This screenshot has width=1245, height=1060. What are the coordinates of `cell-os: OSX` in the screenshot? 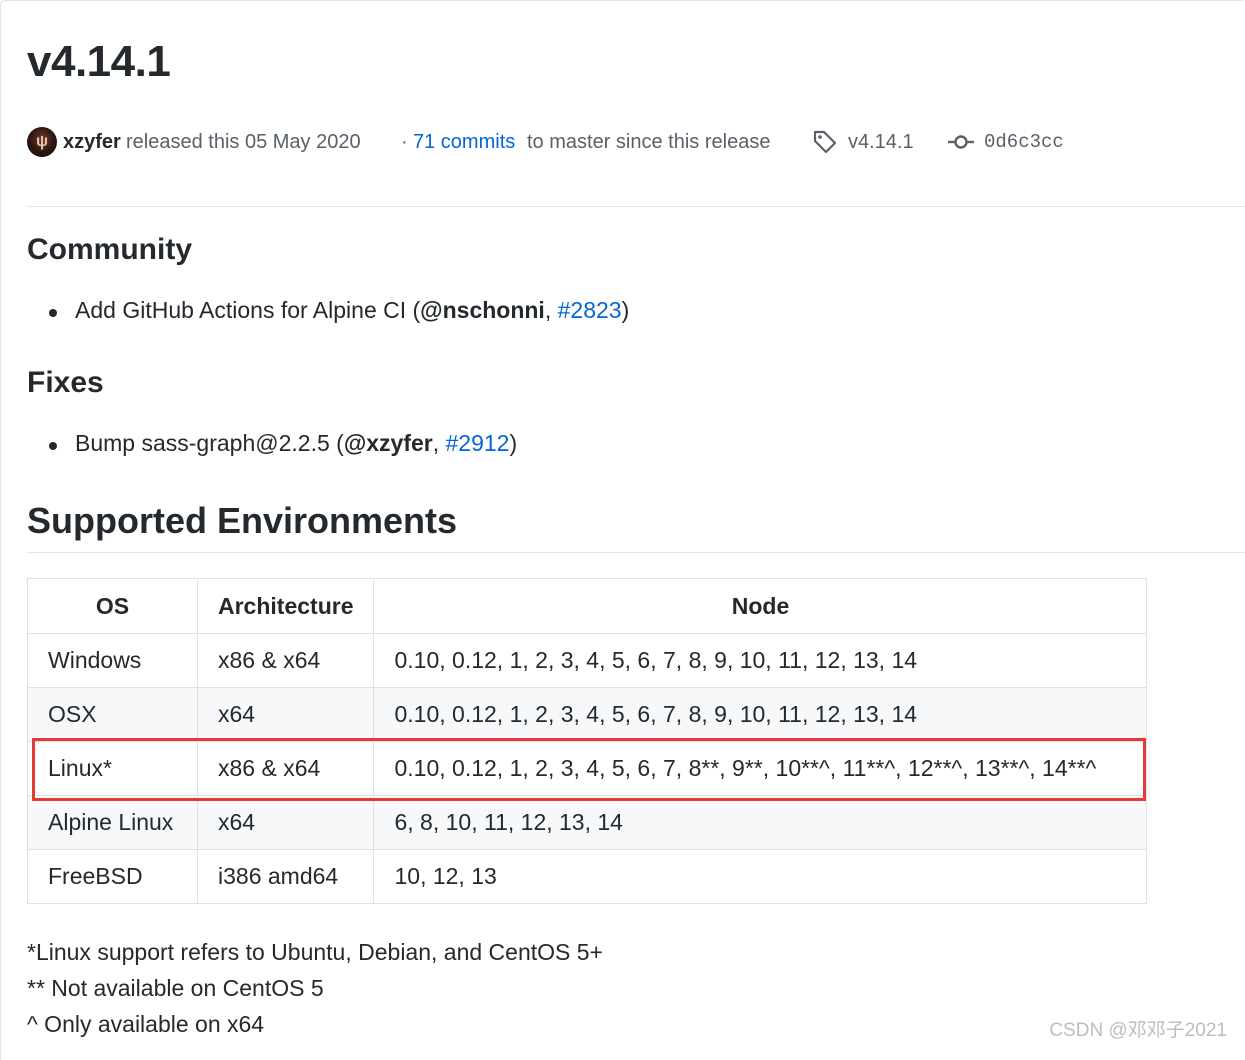 It's located at (112, 714).